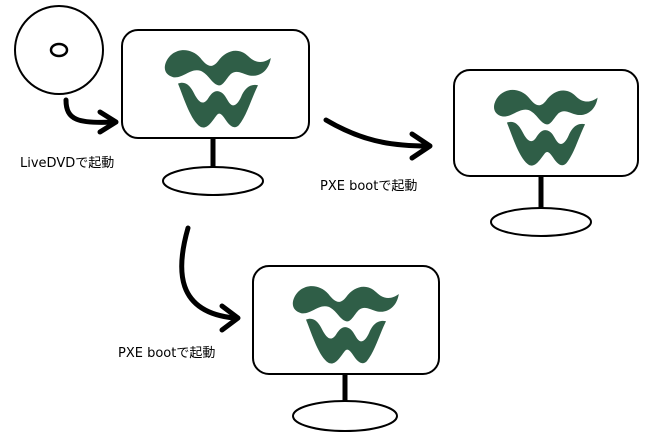 The height and width of the screenshot is (448, 650). I want to click on pxe-boot-label-bottom: PXE bootで起動, so click(166, 353).